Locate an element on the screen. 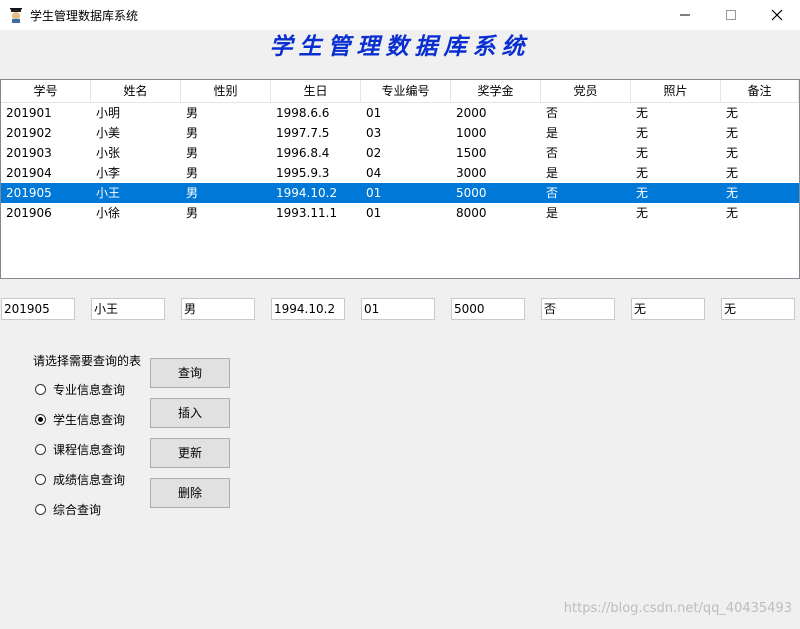 The image size is (800, 629). table-cell: 小美 is located at coordinates (108, 133).